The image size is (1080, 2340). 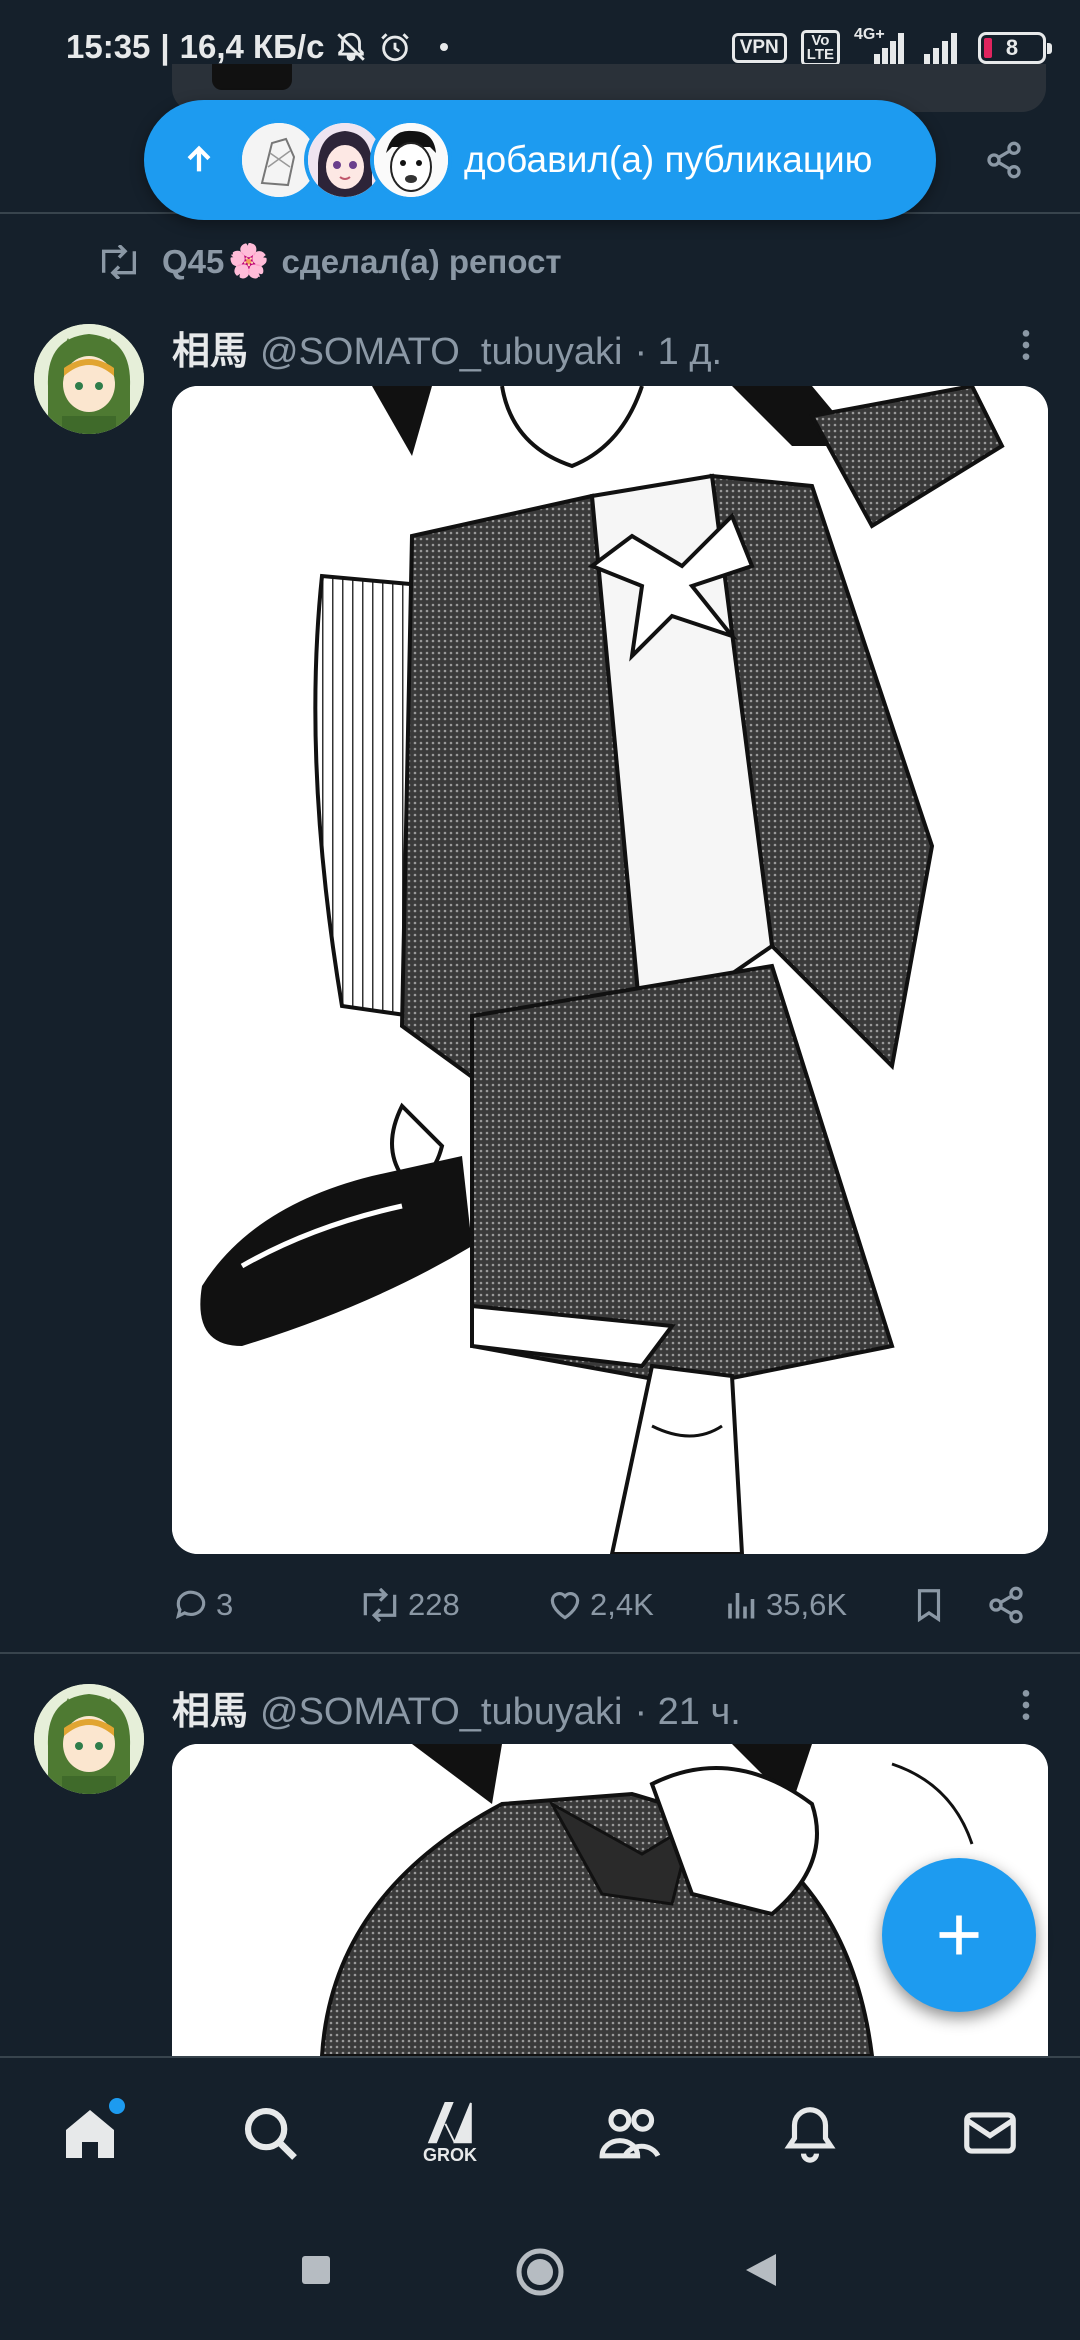 What do you see at coordinates (345, 160) in the screenshot?
I see `new-posts-avatars` at bounding box center [345, 160].